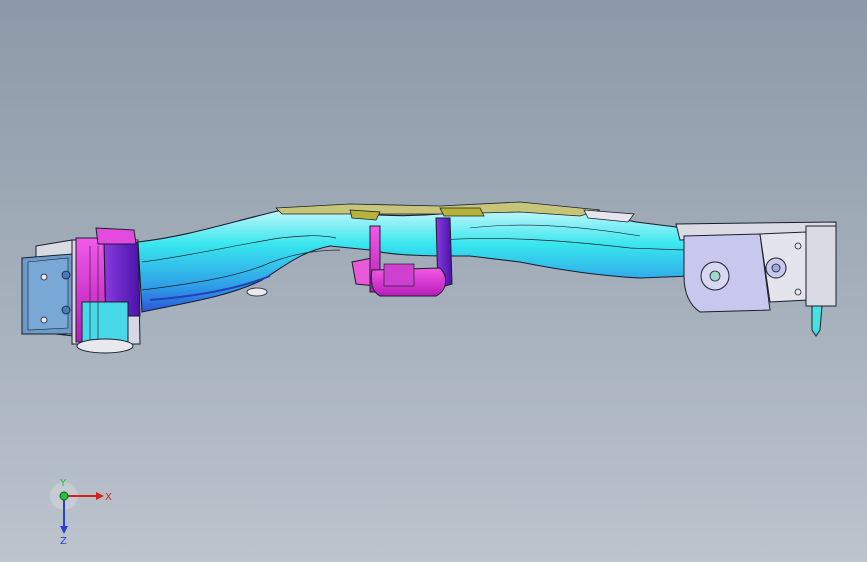 The height and width of the screenshot is (562, 867). What do you see at coordinates (63, 541) in the screenshot?
I see `z-axis-label: Z` at bounding box center [63, 541].